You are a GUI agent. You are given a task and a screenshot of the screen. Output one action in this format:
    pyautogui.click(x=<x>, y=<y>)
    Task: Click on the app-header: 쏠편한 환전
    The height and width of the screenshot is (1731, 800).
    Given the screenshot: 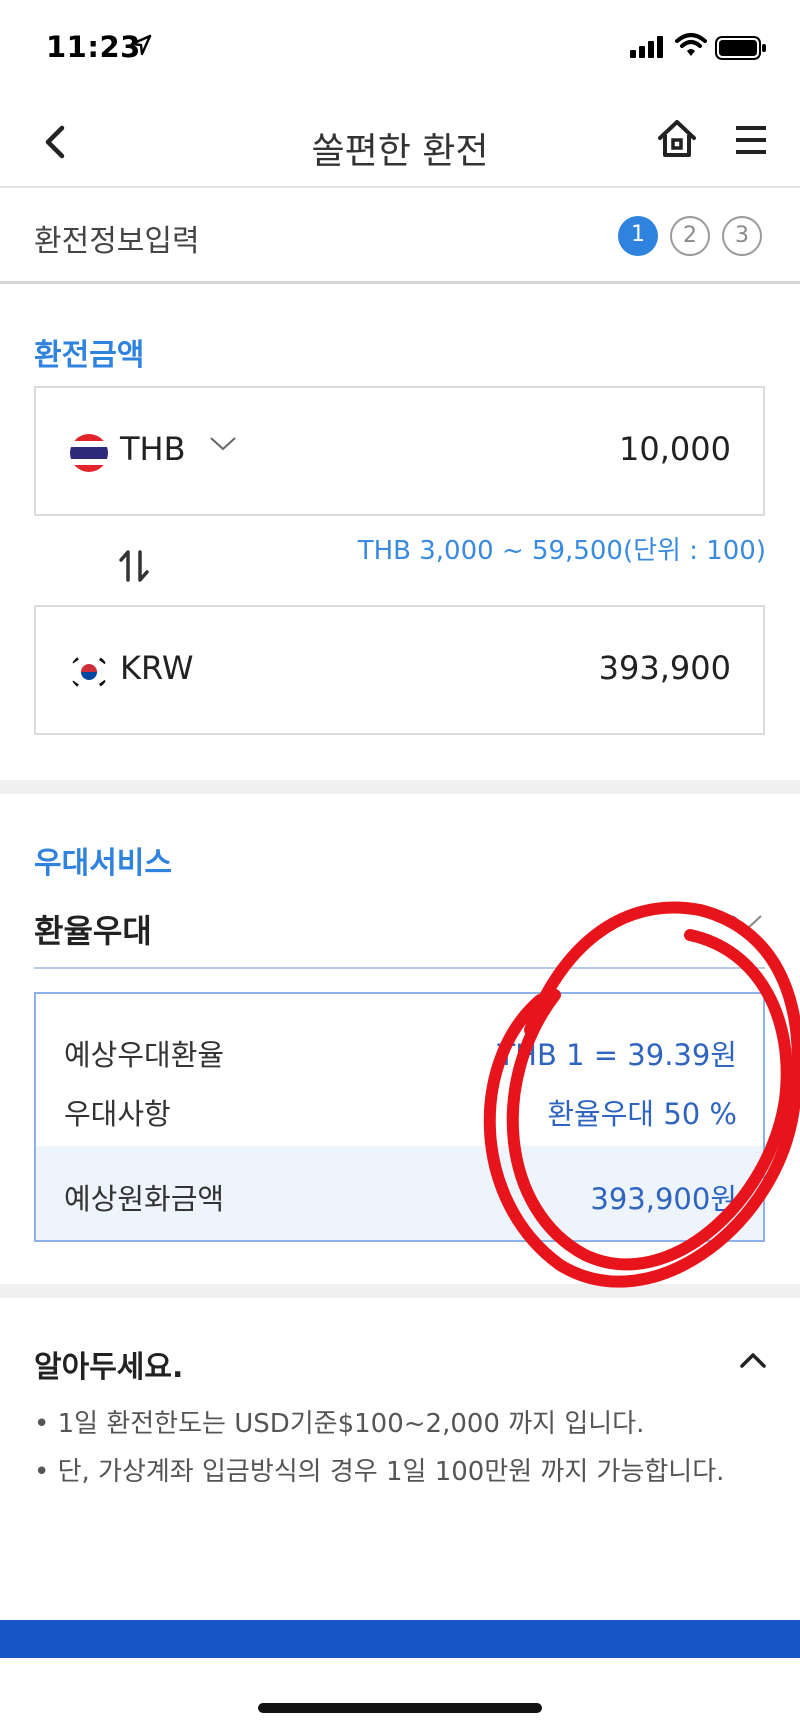 What is the action you would take?
    pyautogui.click(x=400, y=142)
    